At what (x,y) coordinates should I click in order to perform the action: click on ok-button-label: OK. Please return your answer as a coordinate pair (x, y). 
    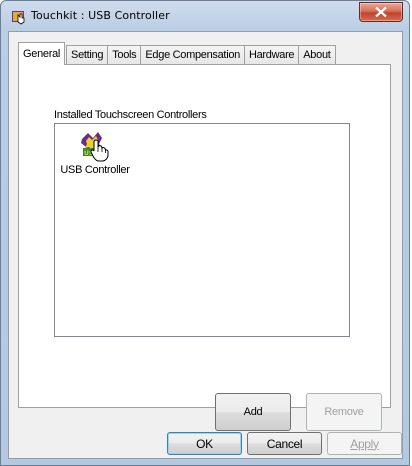
    Looking at the image, I should click on (204, 443).